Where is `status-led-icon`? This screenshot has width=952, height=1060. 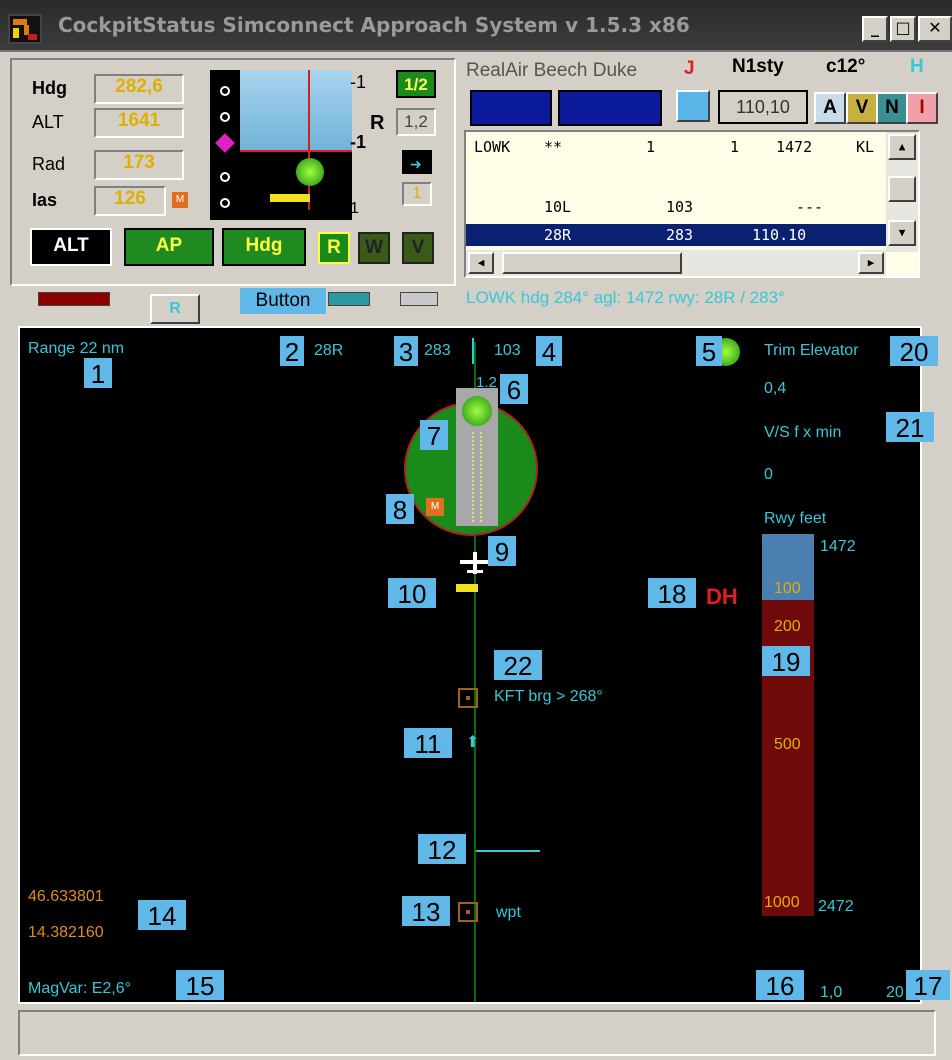
status-led-icon is located at coordinates (310, 172).